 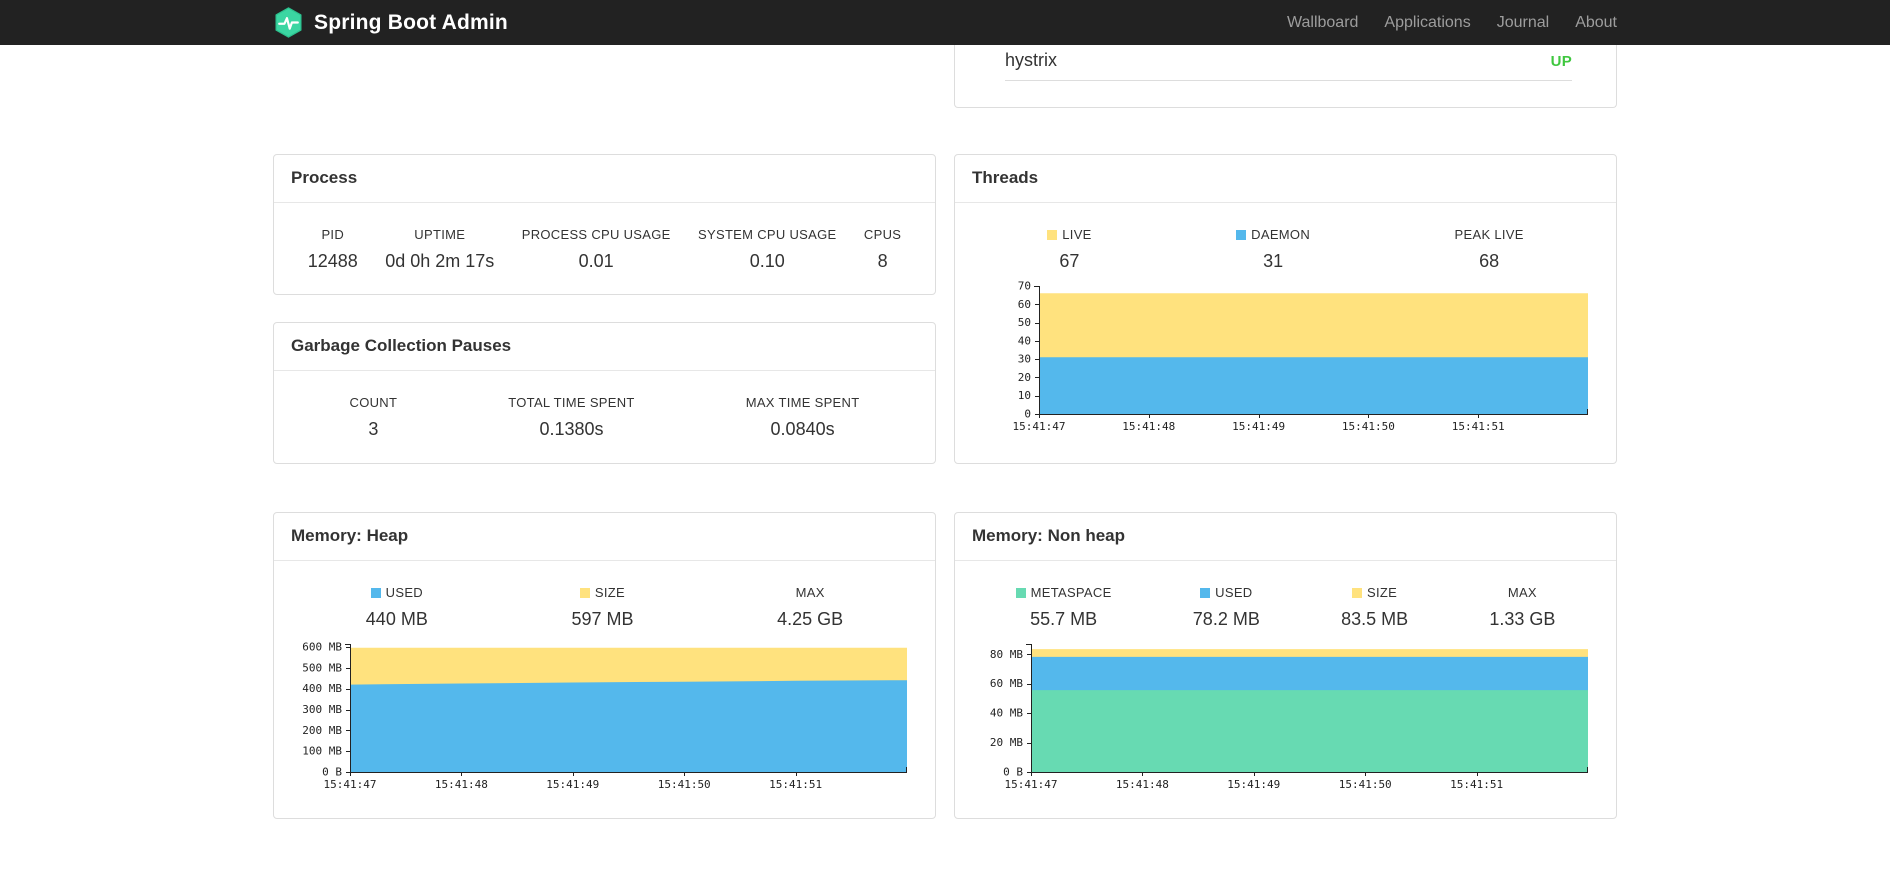 What do you see at coordinates (1522, 592) in the screenshot?
I see `legend-label: MAX` at bounding box center [1522, 592].